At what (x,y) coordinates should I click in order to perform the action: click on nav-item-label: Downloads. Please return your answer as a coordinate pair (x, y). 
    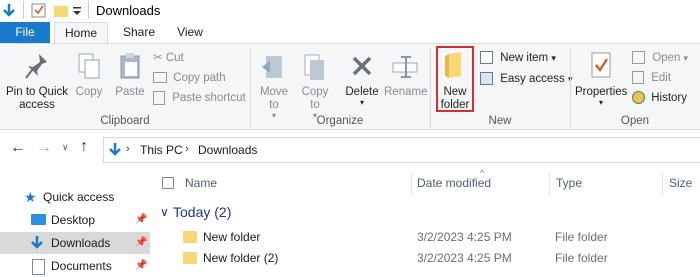
    Looking at the image, I should click on (81, 243).